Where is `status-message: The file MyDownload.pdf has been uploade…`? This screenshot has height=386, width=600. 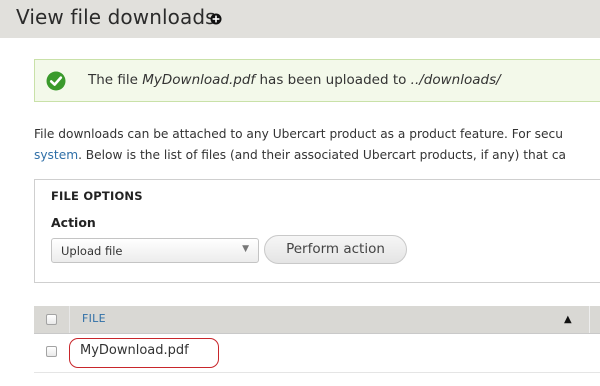 status-message: The file MyDownload.pdf has been uploade… is located at coordinates (317, 80).